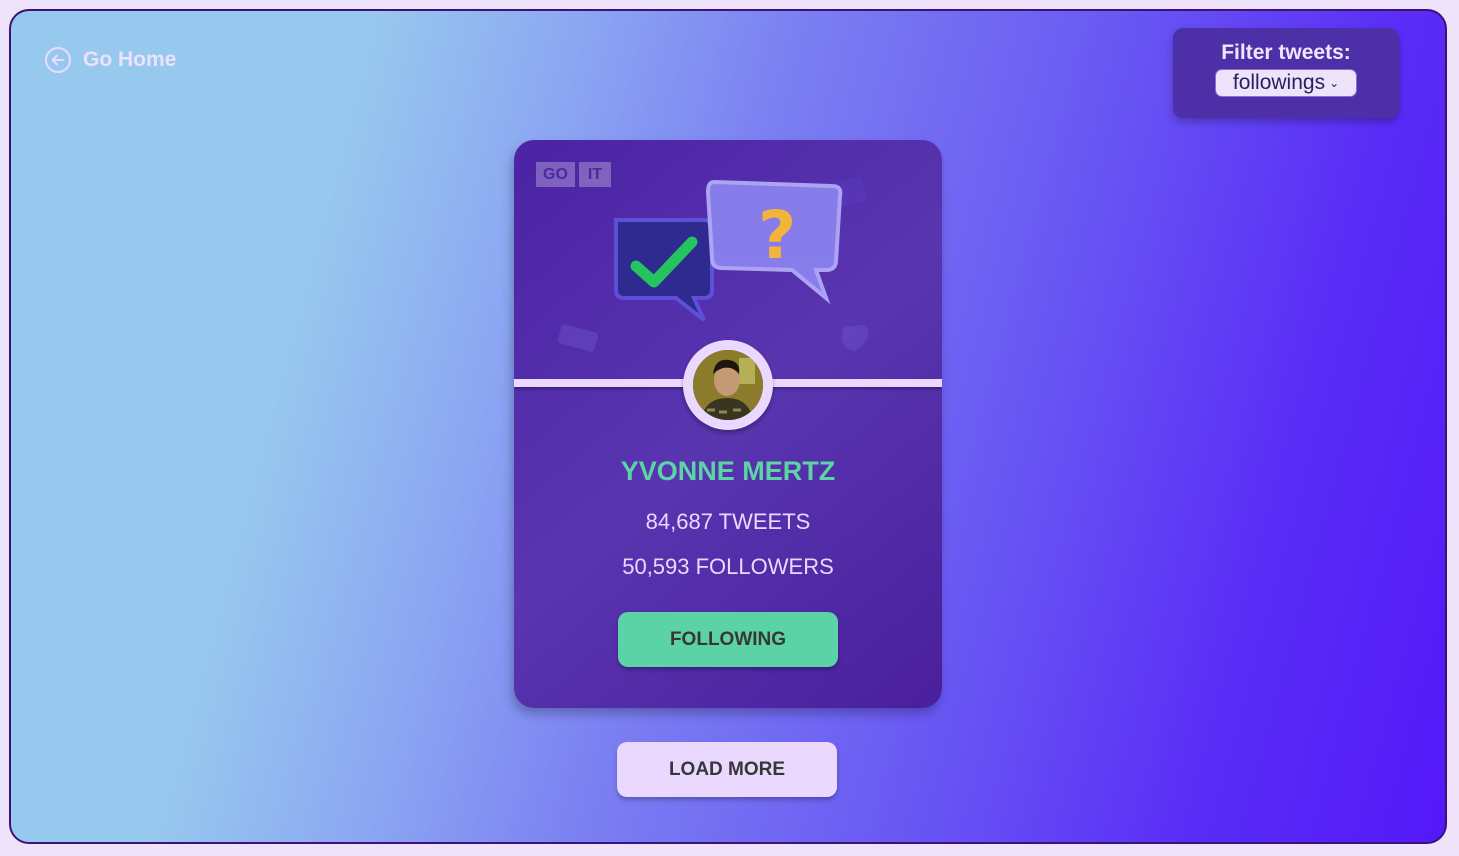  Describe the element at coordinates (727, 769) in the screenshot. I see `load-more-button: LOAD MORE` at that location.